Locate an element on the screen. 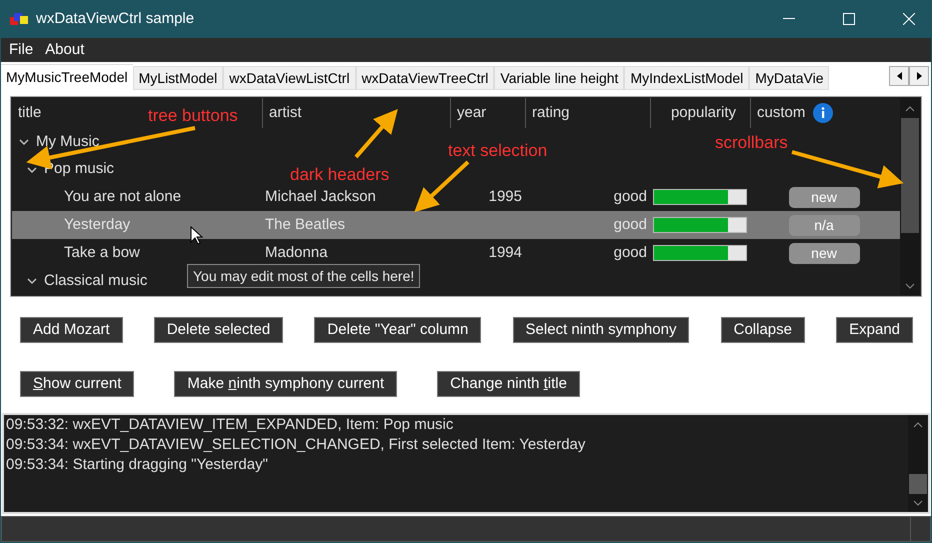  tab: MyIndexListModel is located at coordinates (687, 78).